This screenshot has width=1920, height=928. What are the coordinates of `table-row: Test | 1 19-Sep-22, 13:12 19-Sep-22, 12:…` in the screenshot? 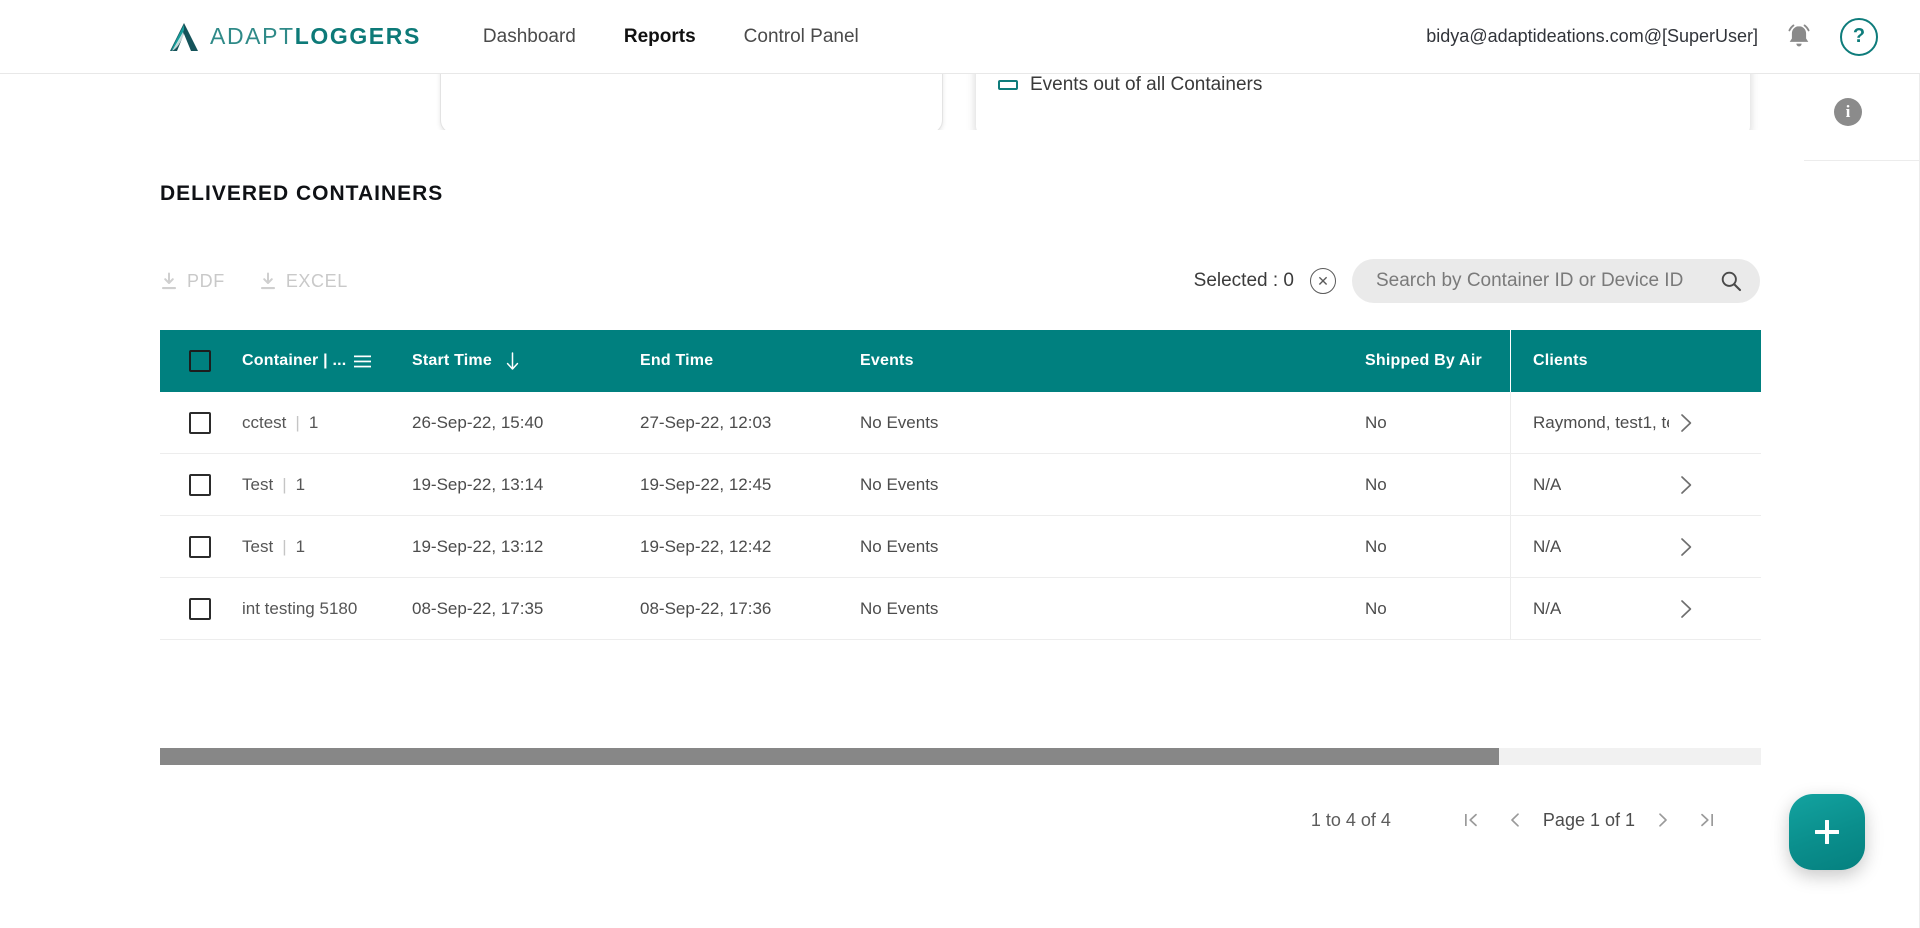 It's located at (960, 547).